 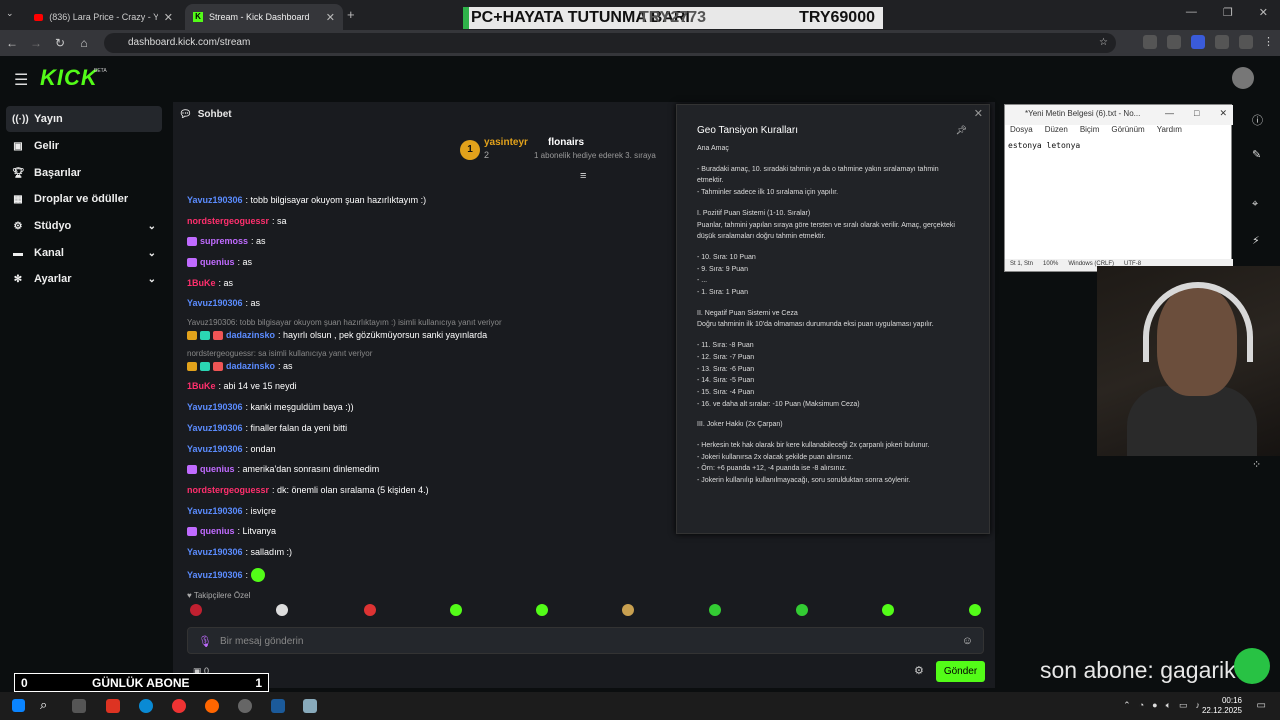 I want to click on notification-icon: ▭, so click(x=1261, y=705).